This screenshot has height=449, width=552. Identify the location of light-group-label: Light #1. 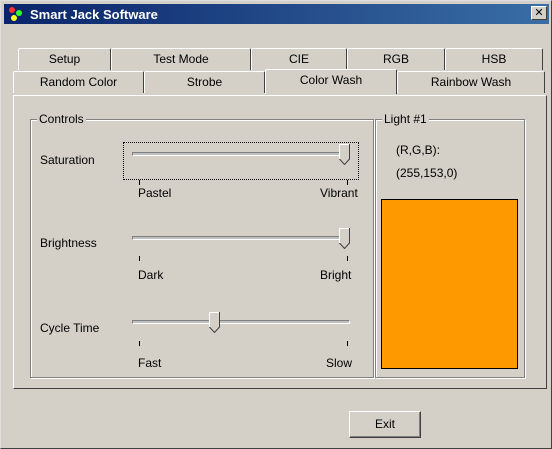
(405, 119).